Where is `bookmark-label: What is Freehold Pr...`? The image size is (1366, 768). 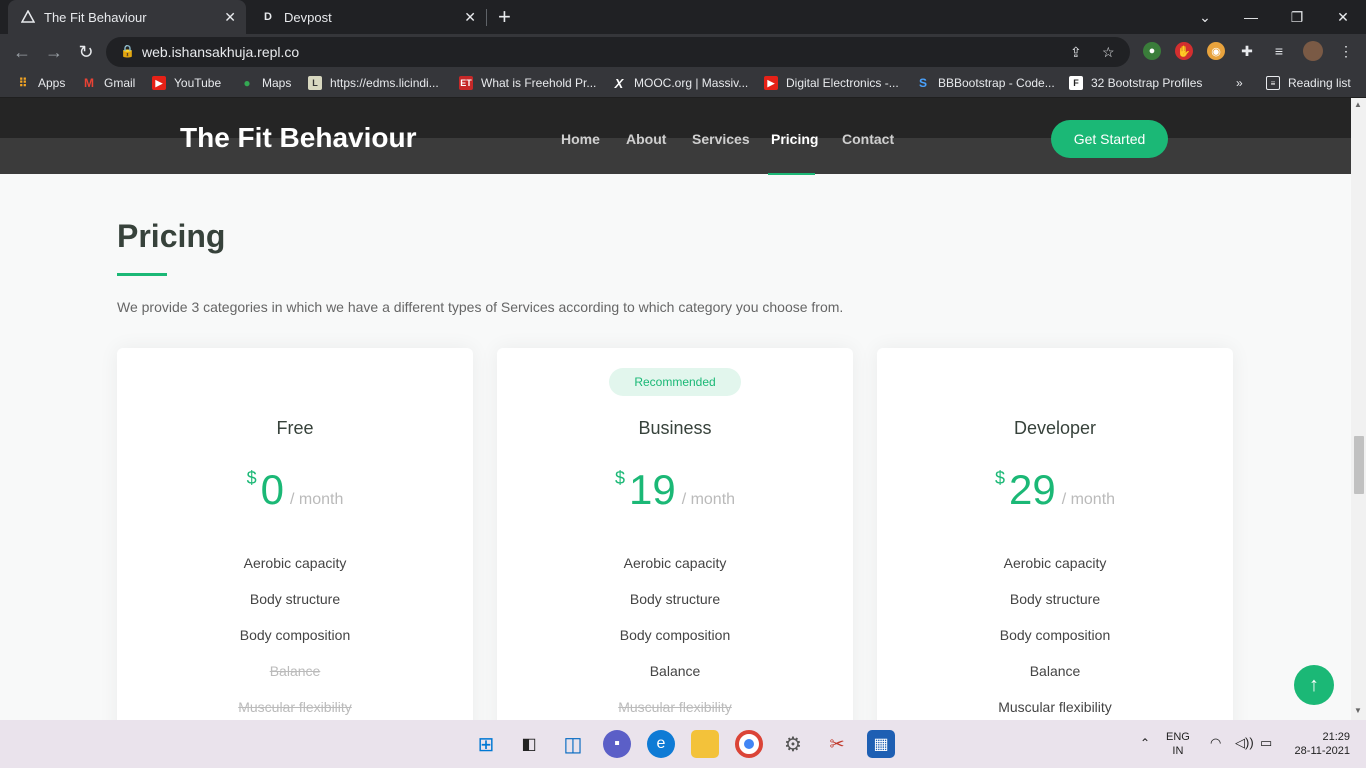 bookmark-label: What is Freehold Pr... is located at coordinates (539, 83).